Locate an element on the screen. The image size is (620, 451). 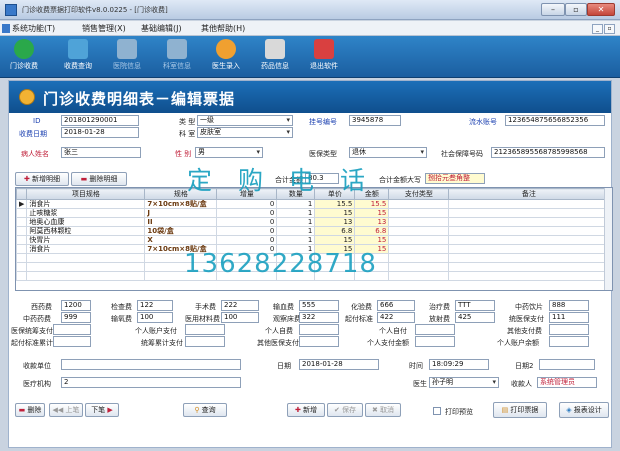
west-drug-field: 1200 is located at coordinates (76, 305).